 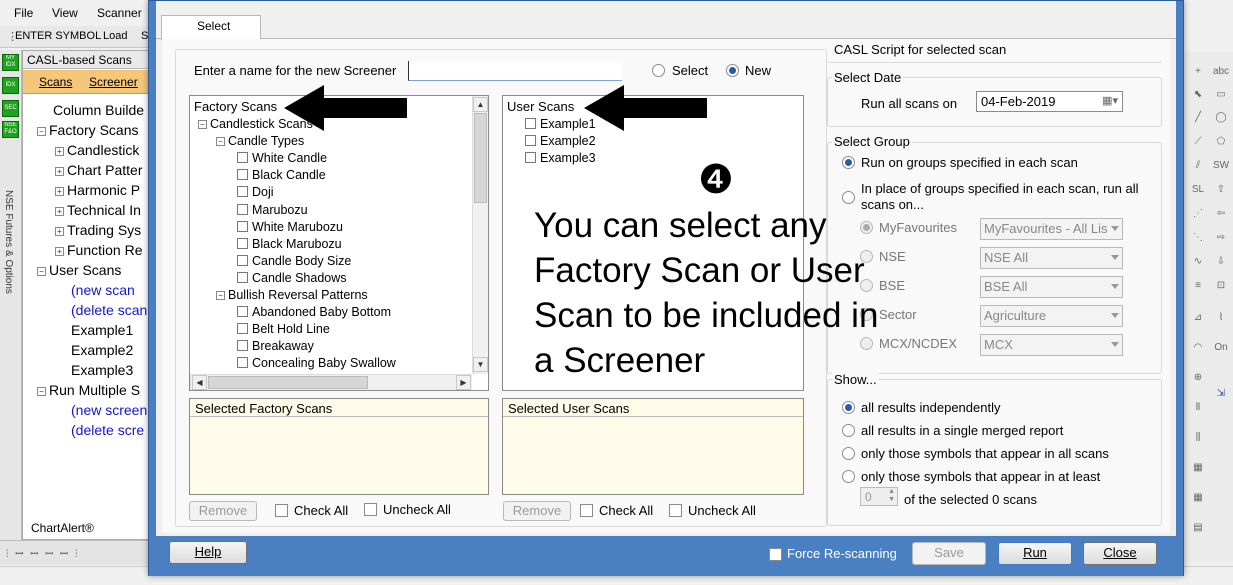 What do you see at coordinates (282, 158) in the screenshot?
I see `factory-scan-item: White Candle` at bounding box center [282, 158].